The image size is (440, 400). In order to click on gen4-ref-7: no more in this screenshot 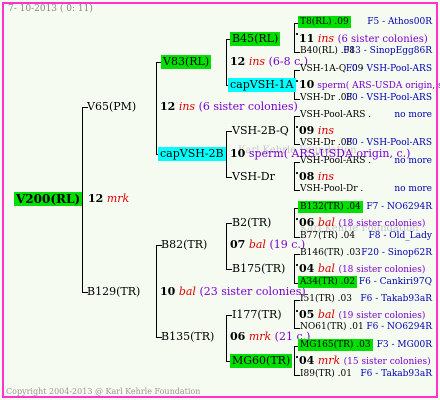, I will do `click(413, 161)`.